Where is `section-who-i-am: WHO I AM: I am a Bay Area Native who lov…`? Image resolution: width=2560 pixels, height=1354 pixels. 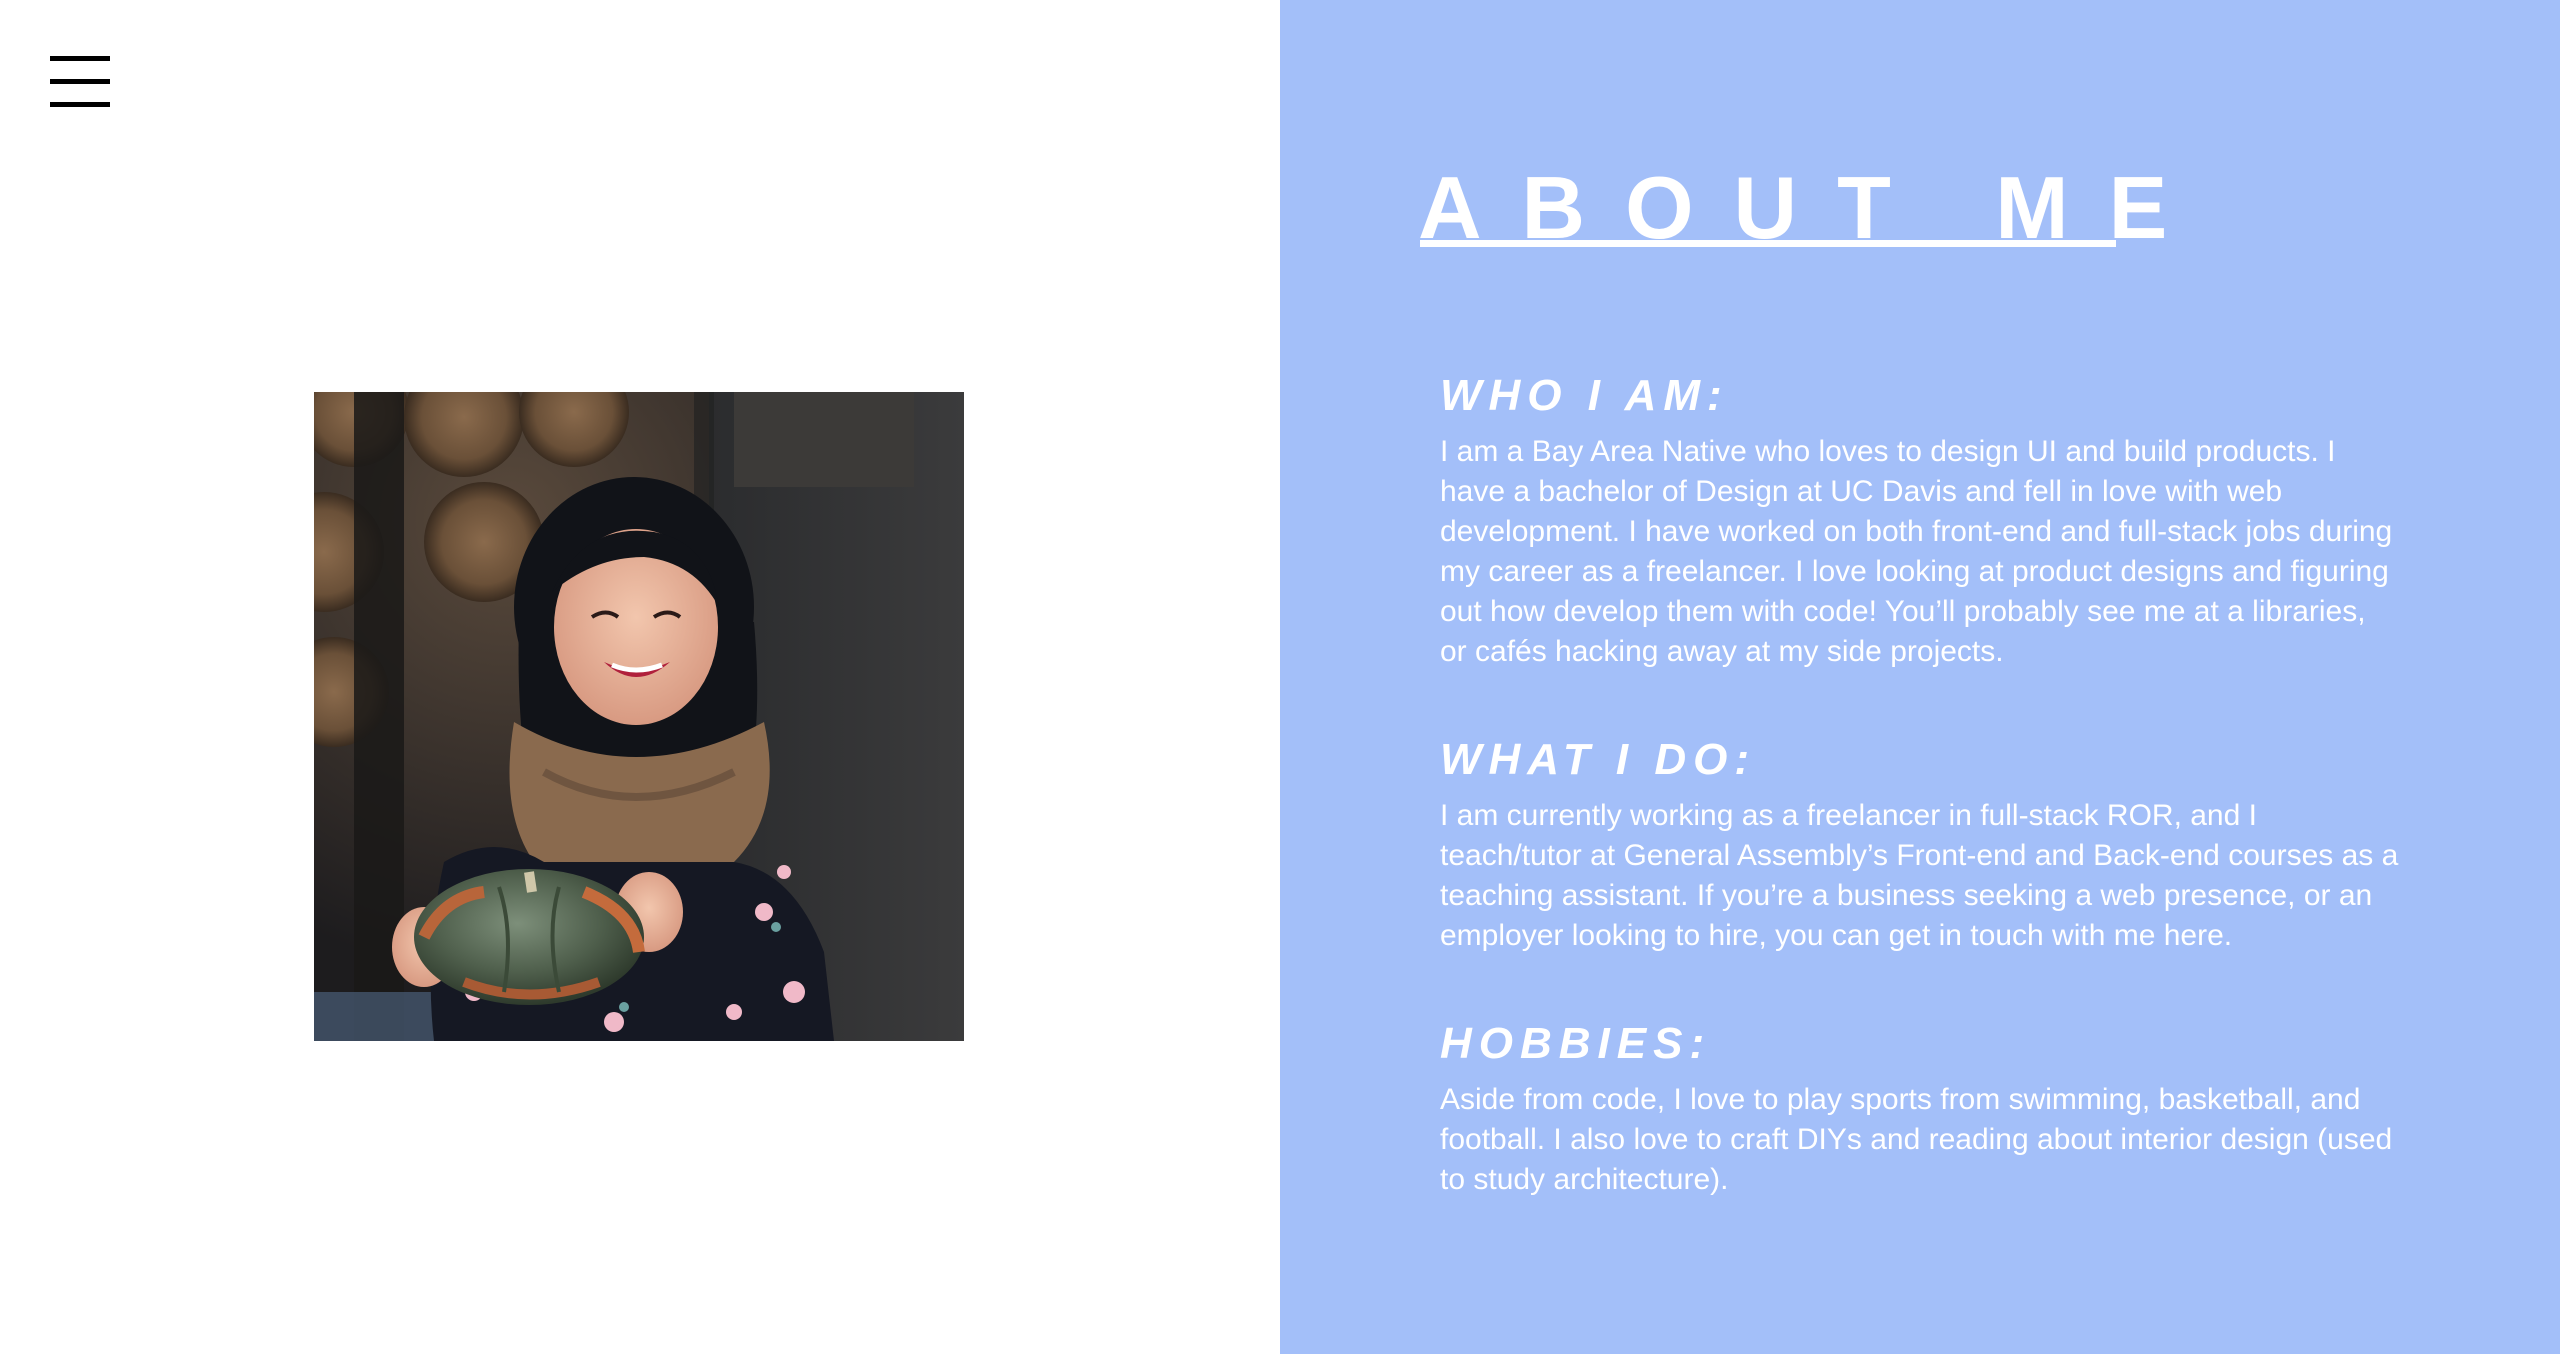 section-who-i-am: WHO I AM: I am a Bay Area Native who lov… is located at coordinates (1920, 520).